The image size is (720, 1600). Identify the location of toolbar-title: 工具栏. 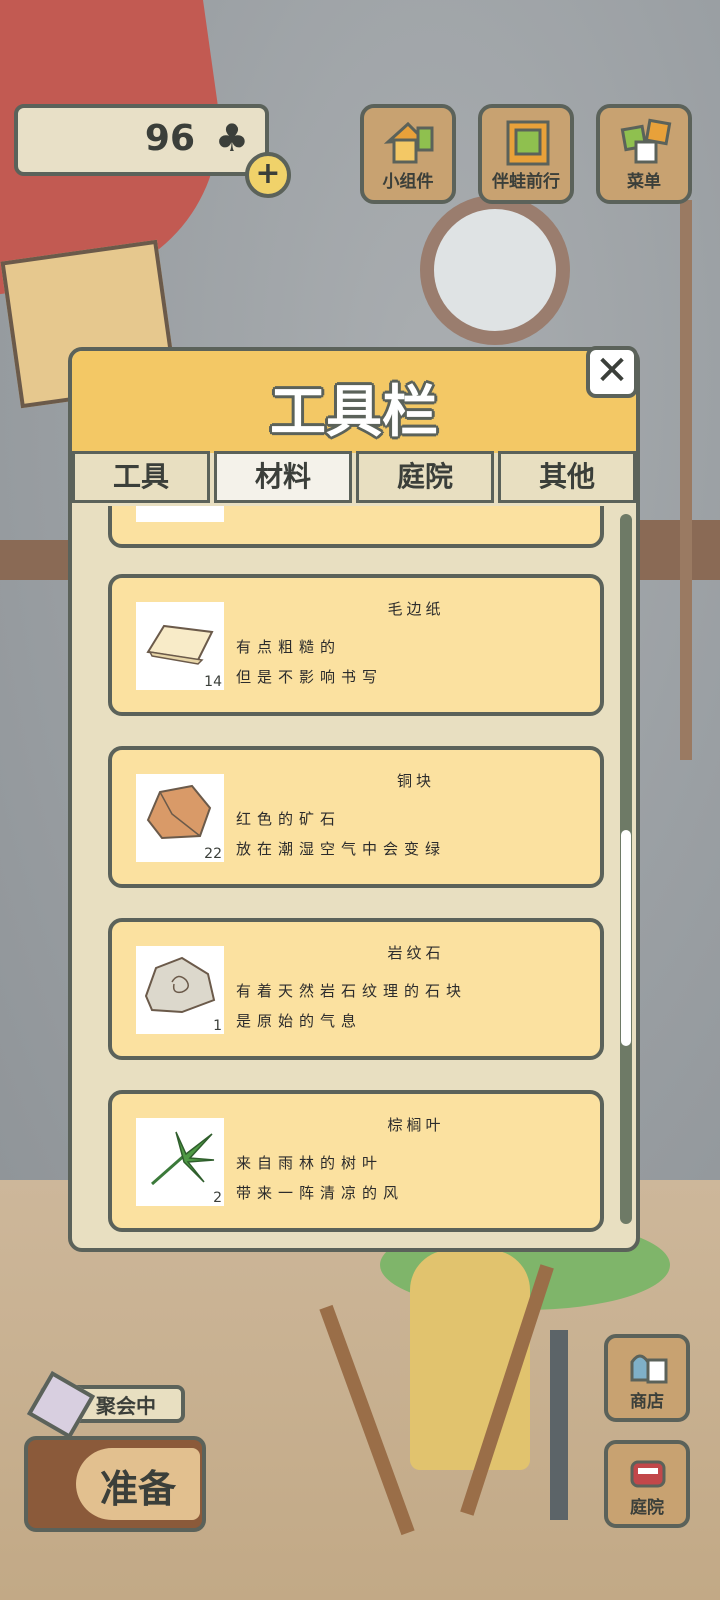
(354, 412).